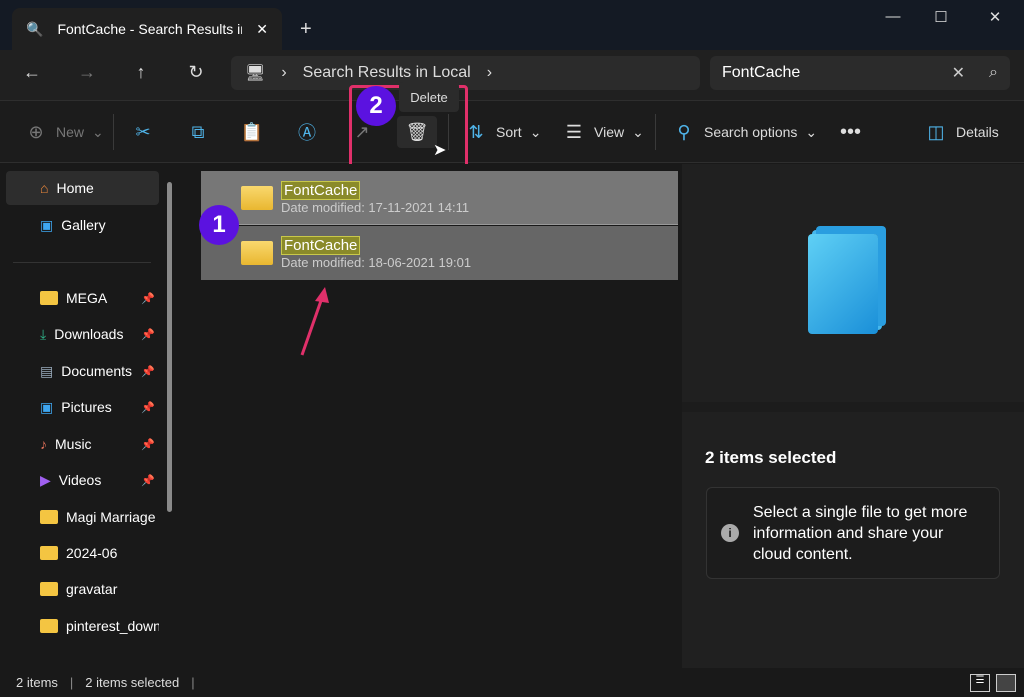  I want to click on details-button: ◫ Details, so click(961, 132).